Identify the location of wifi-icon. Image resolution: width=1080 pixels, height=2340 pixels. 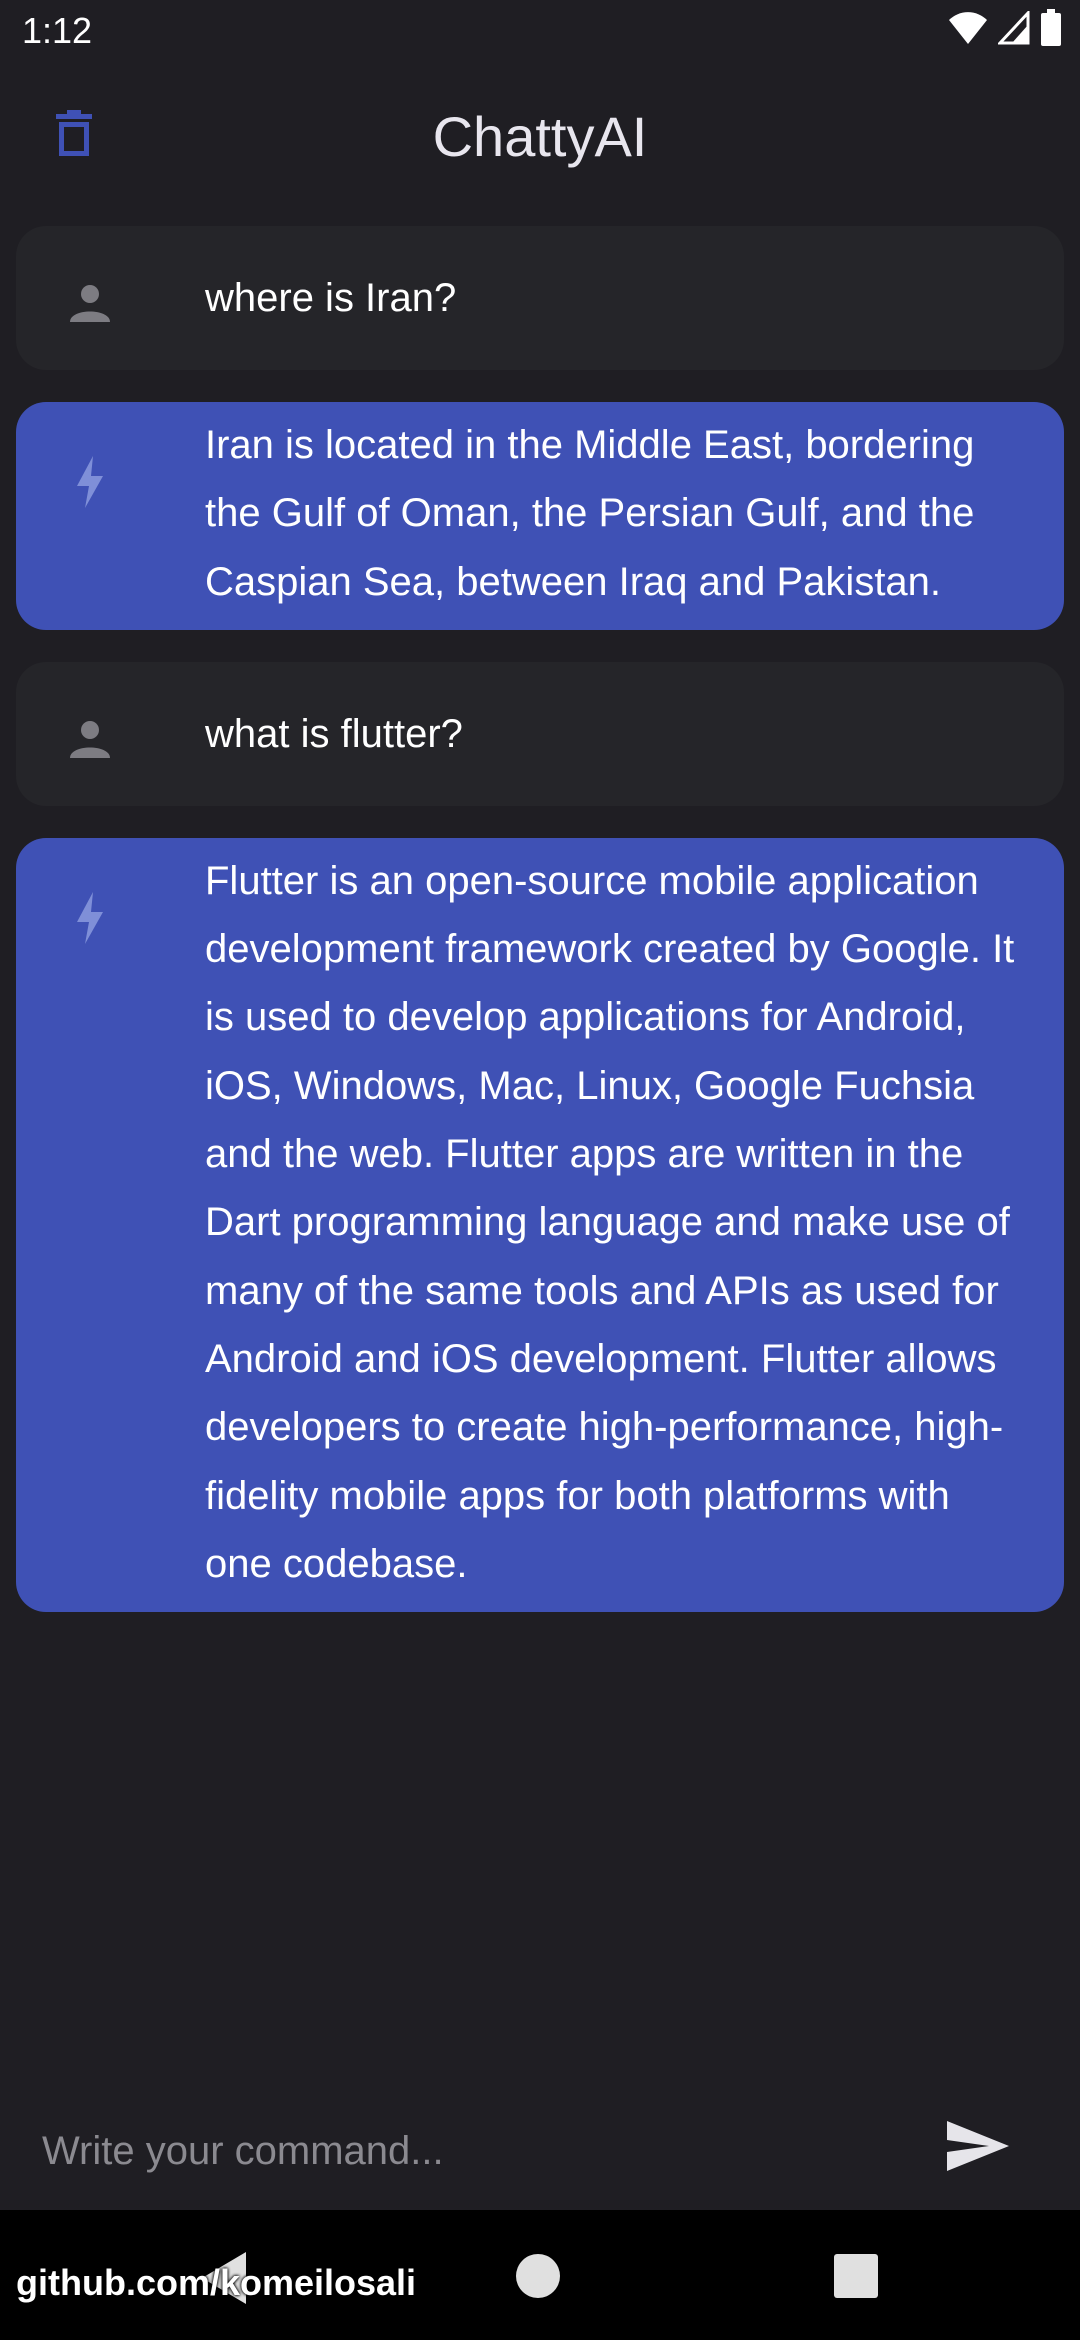
(968, 30).